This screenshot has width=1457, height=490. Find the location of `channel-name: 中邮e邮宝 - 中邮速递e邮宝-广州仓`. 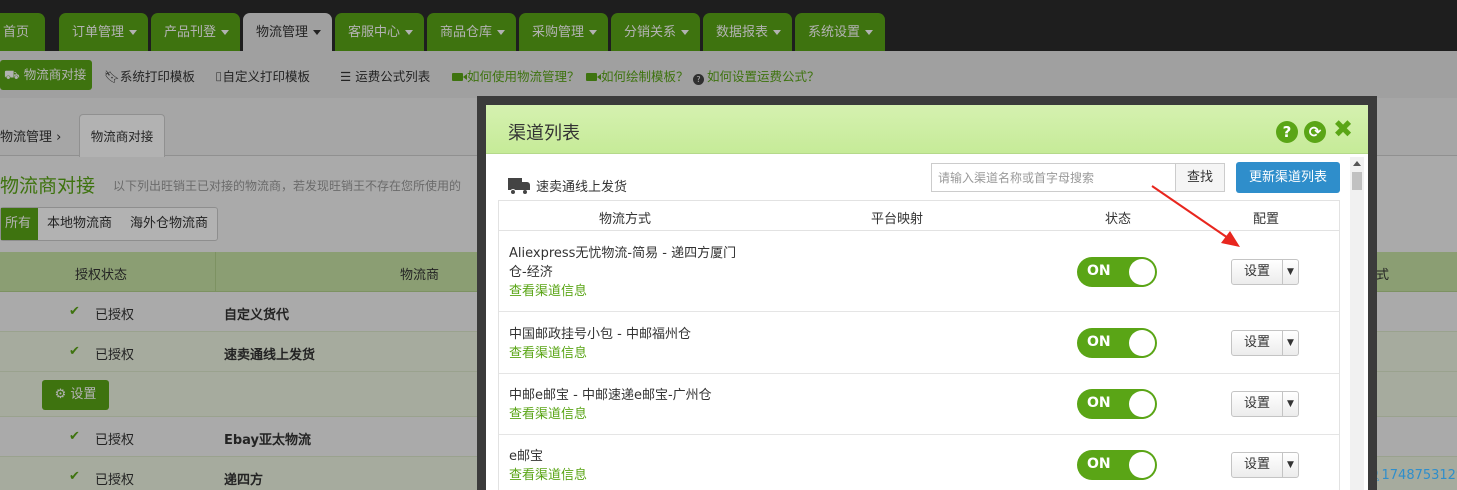

channel-name: 中邮e邮宝 - 中邮速递e邮宝-广州仓 is located at coordinates (610, 395).